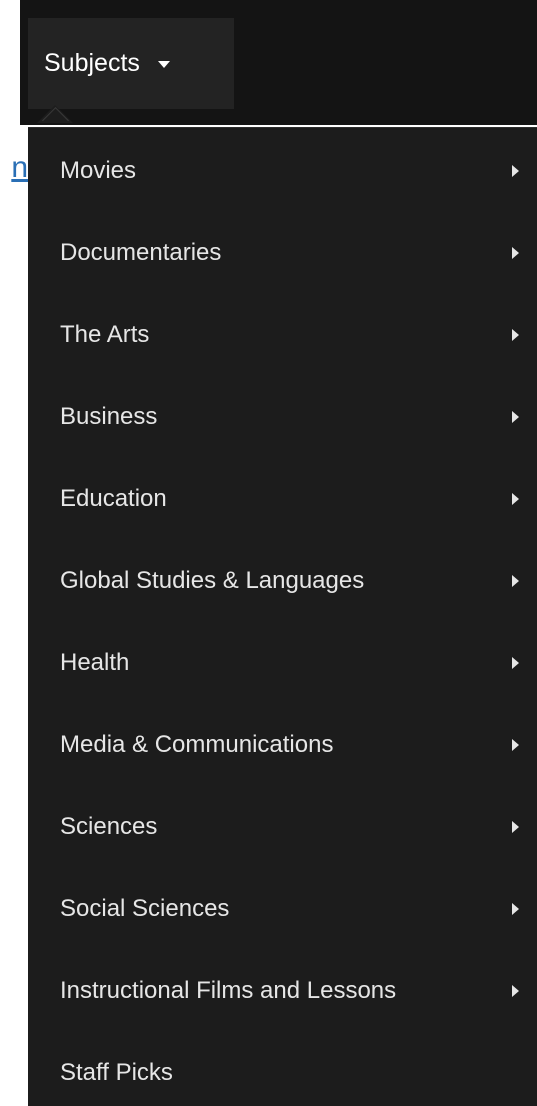 Image resolution: width=537 pixels, height=1106 pixels. Describe the element at coordinates (116, 1072) in the screenshot. I see `menu-item-label: Staff Picks` at that location.